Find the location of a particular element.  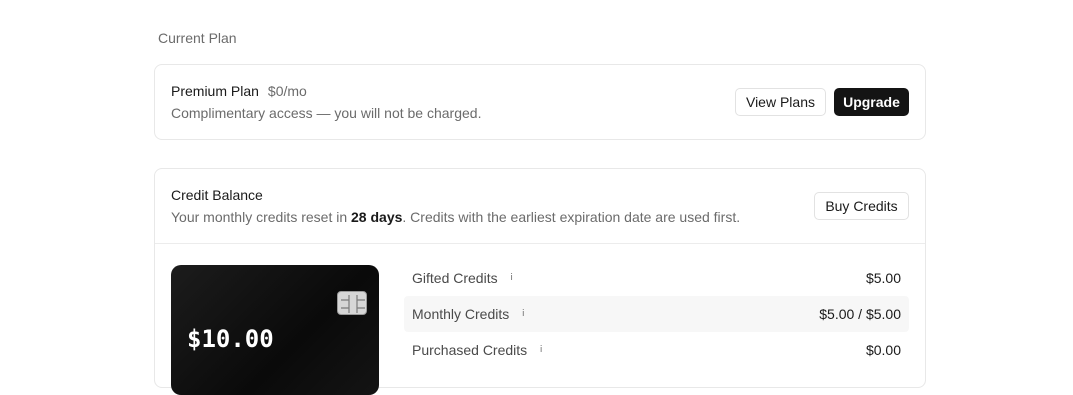

section-title: Current Plan is located at coordinates (197, 38).